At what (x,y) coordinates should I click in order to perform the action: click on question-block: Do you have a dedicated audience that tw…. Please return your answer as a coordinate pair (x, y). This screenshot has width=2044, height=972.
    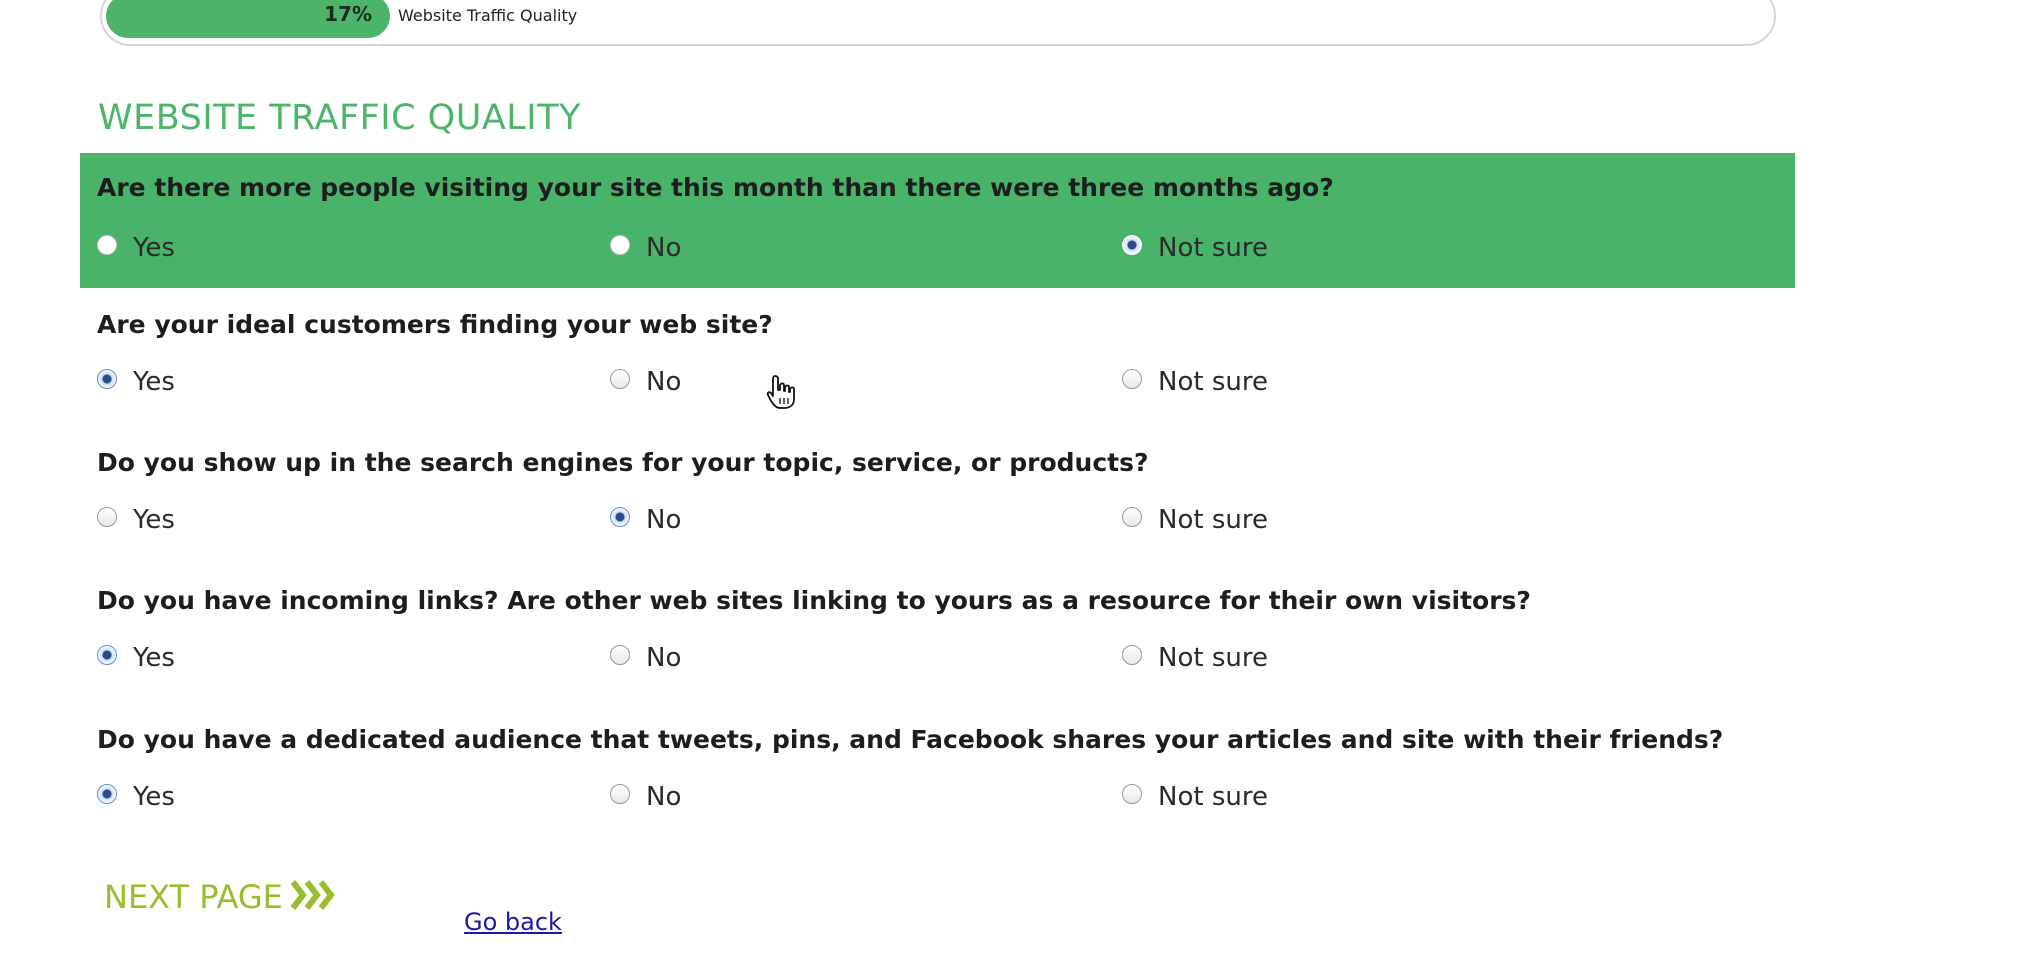
    Looking at the image, I should click on (937, 780).